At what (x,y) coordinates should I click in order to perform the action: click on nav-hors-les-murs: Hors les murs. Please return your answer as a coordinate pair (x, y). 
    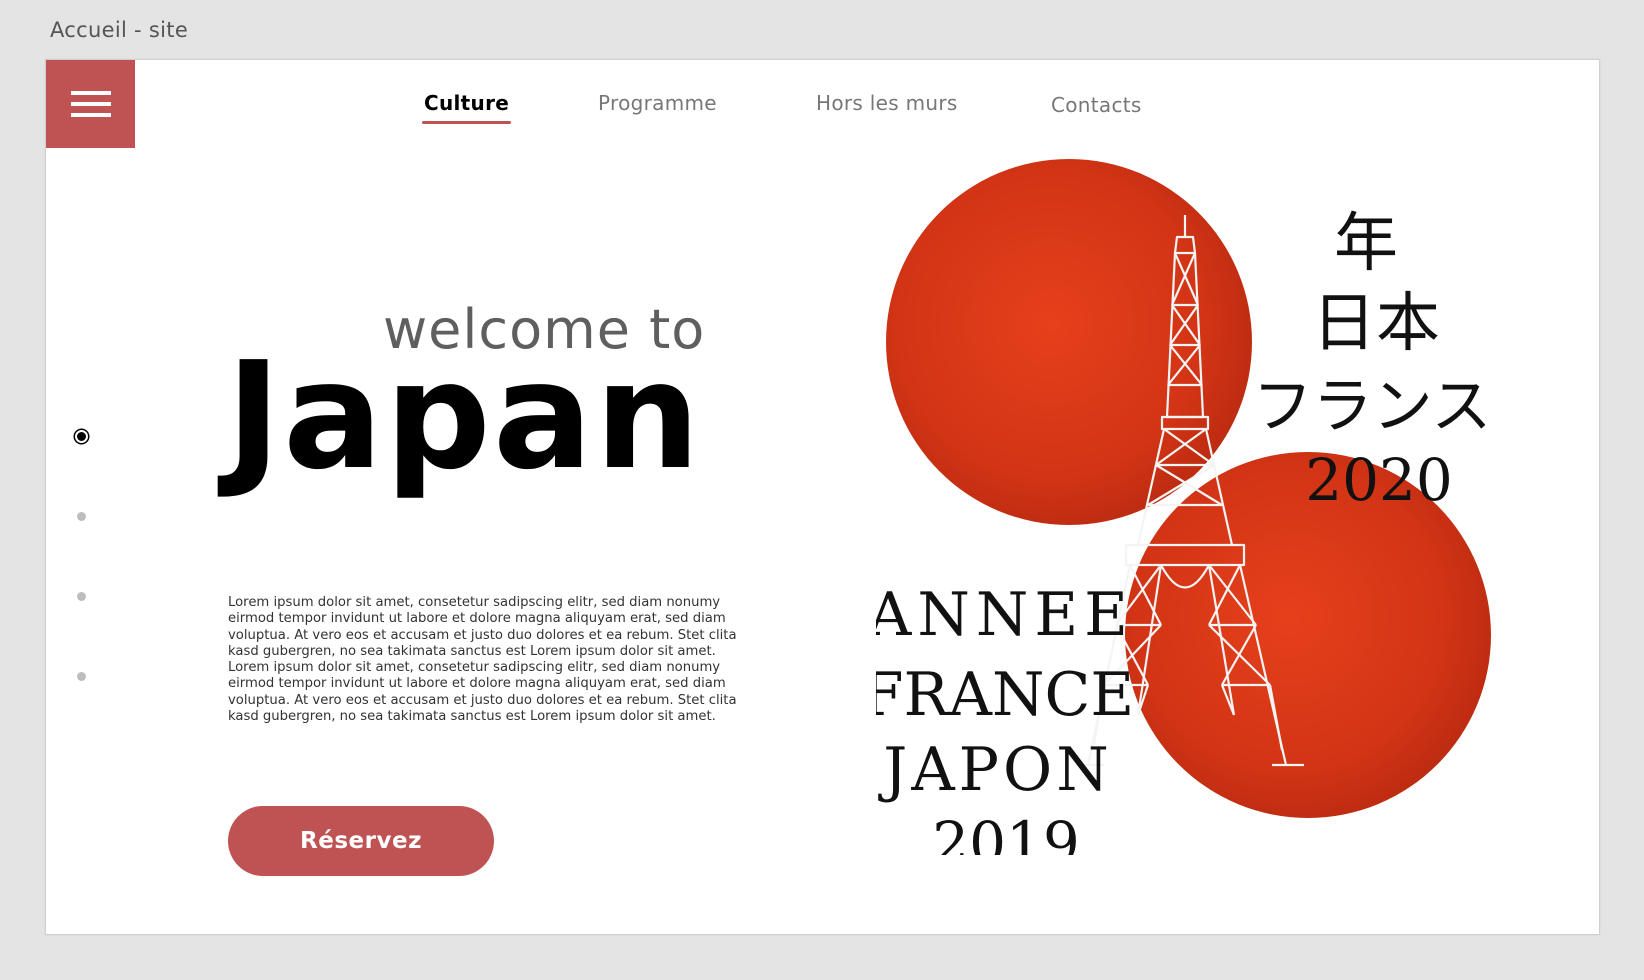
    Looking at the image, I should click on (887, 103).